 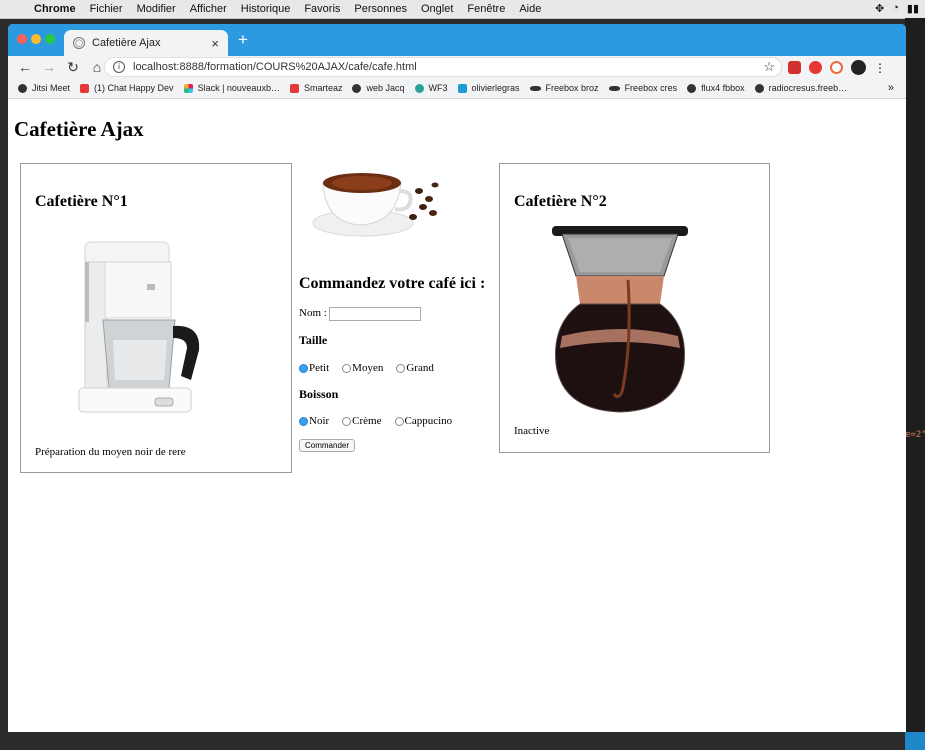 I want to click on slack-icon, so click(x=188, y=88).